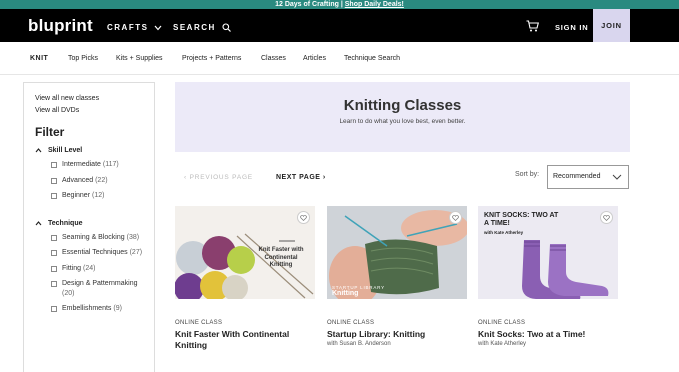 This screenshot has width=679, height=372. What do you see at coordinates (281, 257) in the screenshot?
I see `thumbnail-caption: Knit Faster with Continental Knitting` at bounding box center [281, 257].